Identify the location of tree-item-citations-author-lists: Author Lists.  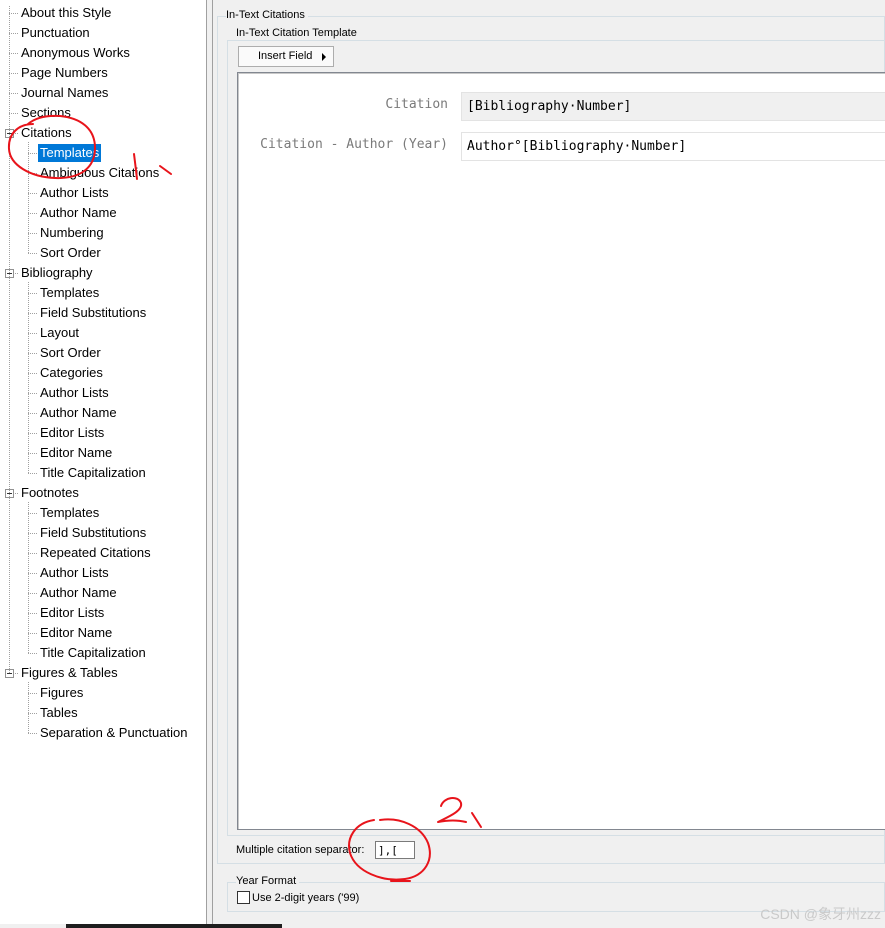
(74, 193).